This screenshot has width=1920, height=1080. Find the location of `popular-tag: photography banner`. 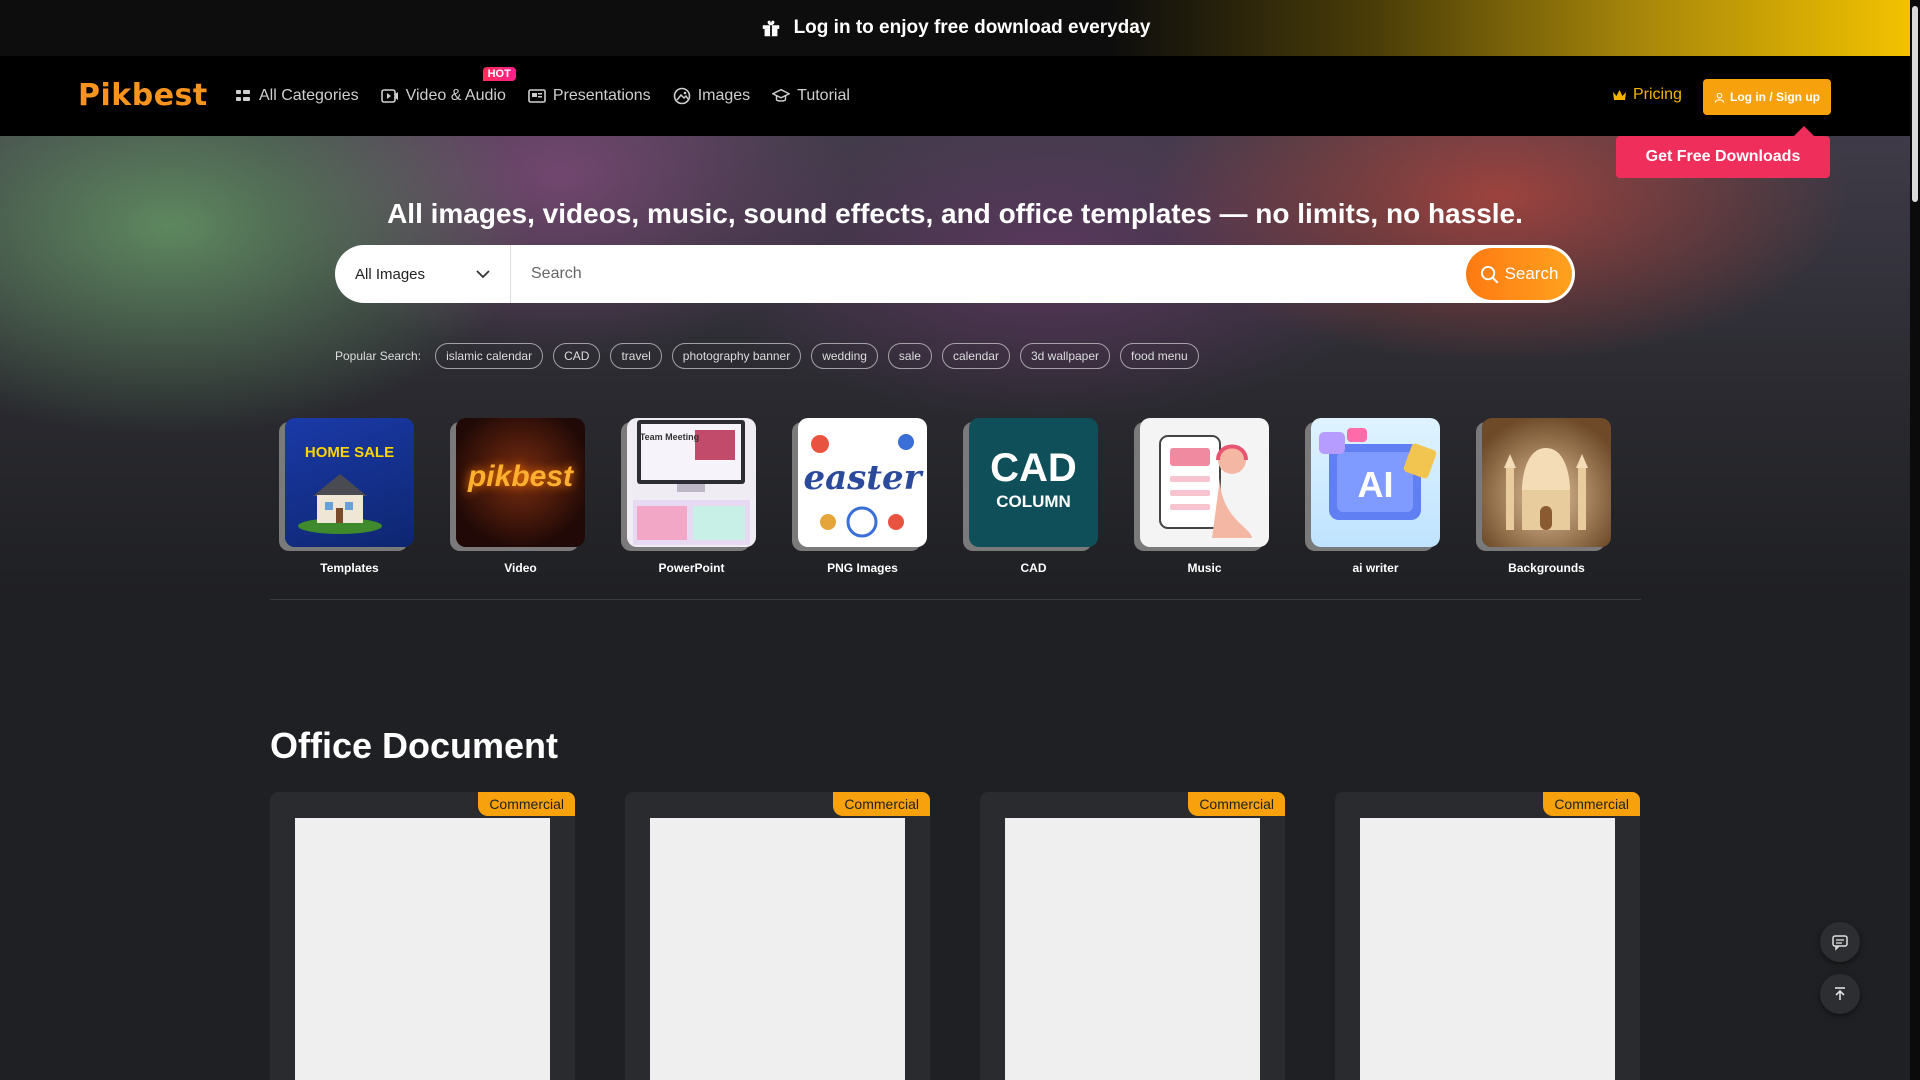

popular-tag: photography banner is located at coordinates (736, 356).